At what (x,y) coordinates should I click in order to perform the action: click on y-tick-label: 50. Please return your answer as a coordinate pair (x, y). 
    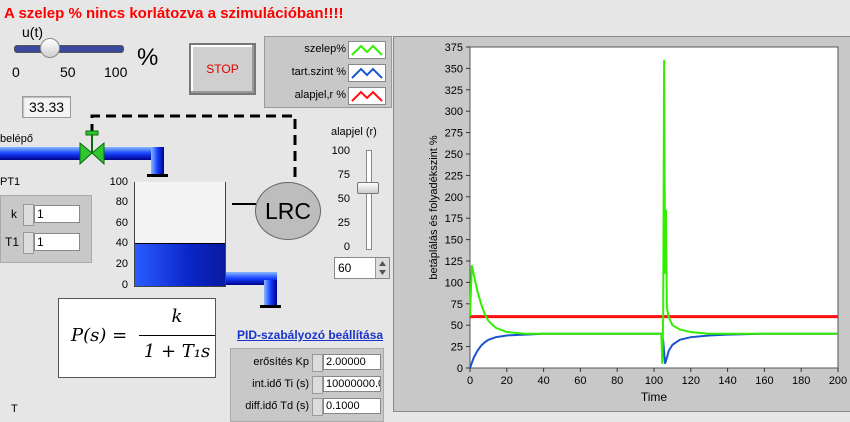
    Looking at the image, I should click on (457, 326).